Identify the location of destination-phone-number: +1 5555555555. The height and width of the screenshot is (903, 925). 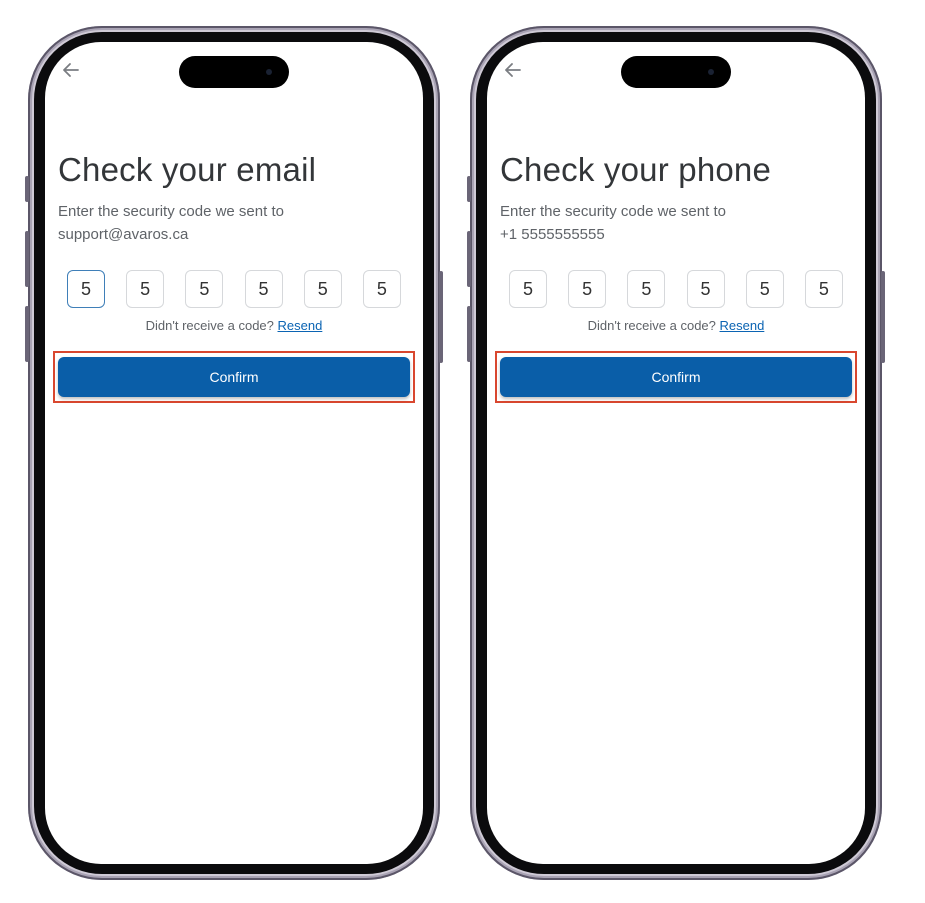
(552, 234).